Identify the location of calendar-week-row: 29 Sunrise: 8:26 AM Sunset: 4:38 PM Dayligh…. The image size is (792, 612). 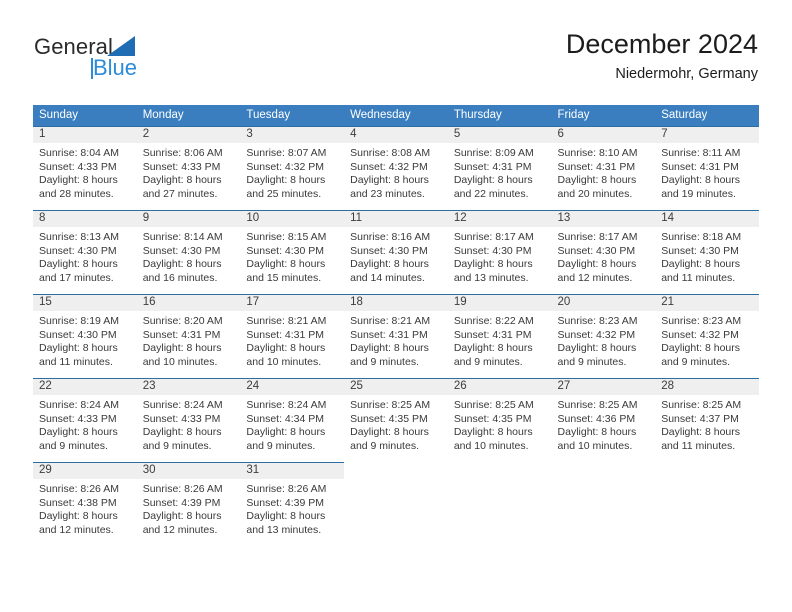
(396, 504).